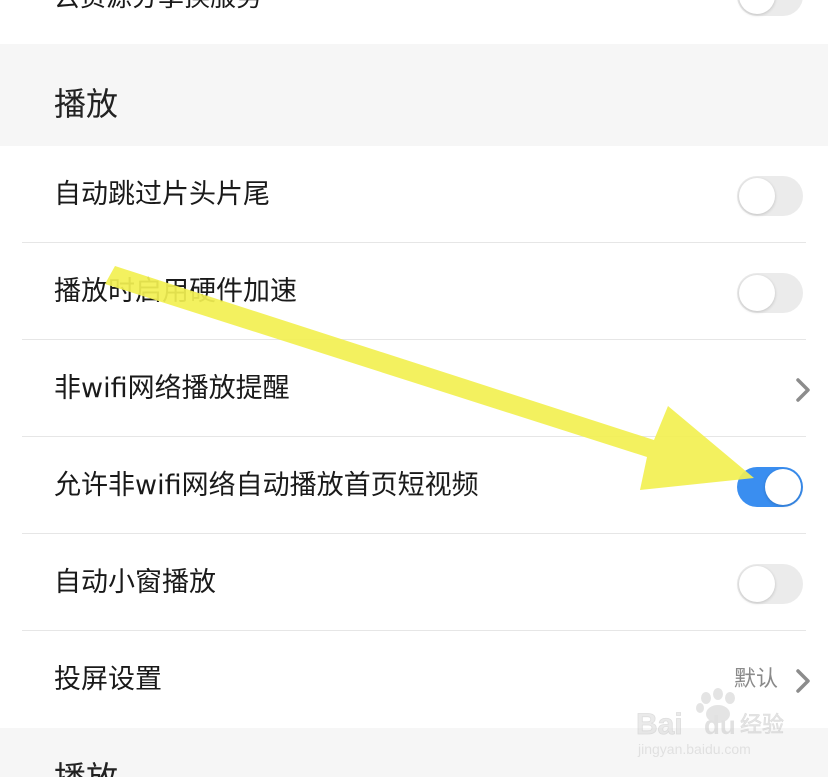 Image resolution: width=828 pixels, height=777 pixels. What do you see at coordinates (694, 749) in the screenshot?
I see `svg-text: jingyan.baidu.com` at bounding box center [694, 749].